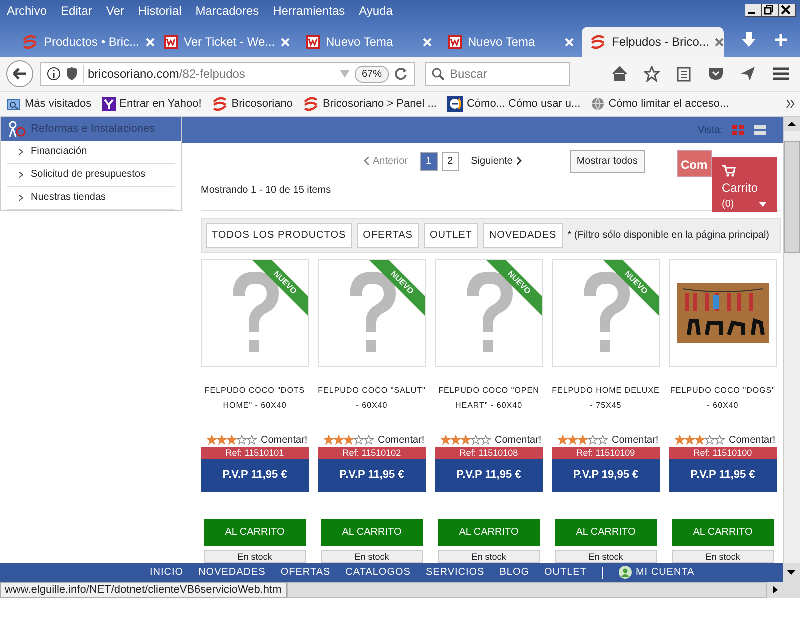 The height and width of the screenshot is (640, 800). I want to click on product-name: FELPUDO COCO "DOTS HOME" - 60X40, so click(255, 397).